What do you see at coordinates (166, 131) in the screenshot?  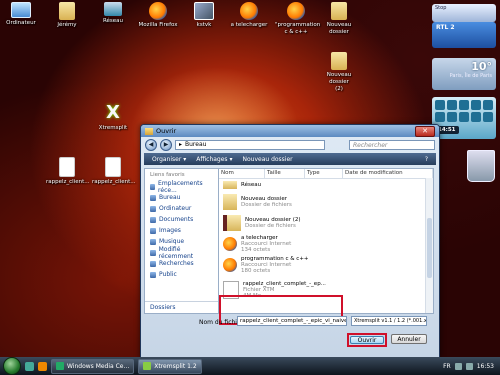 I see `dialog-title: Ouvrir` at bounding box center [166, 131].